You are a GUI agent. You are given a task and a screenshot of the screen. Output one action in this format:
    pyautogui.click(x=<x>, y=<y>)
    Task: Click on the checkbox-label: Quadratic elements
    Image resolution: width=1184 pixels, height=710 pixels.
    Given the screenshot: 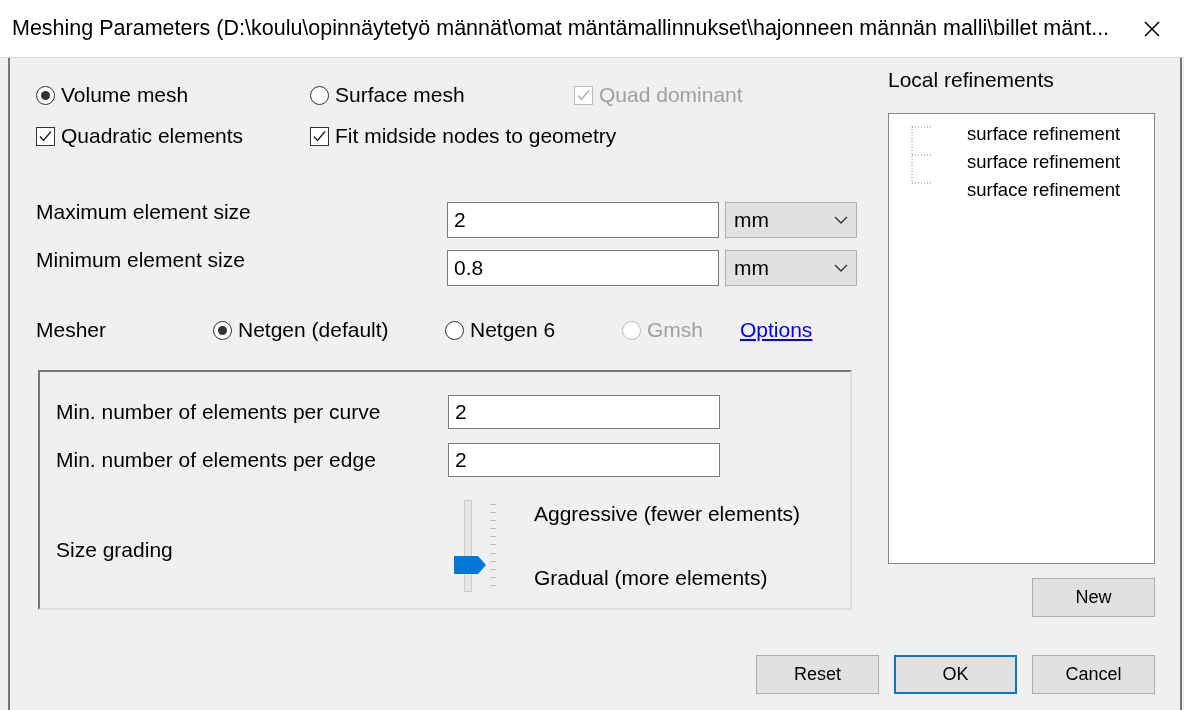 What is the action you would take?
    pyautogui.click(x=152, y=136)
    